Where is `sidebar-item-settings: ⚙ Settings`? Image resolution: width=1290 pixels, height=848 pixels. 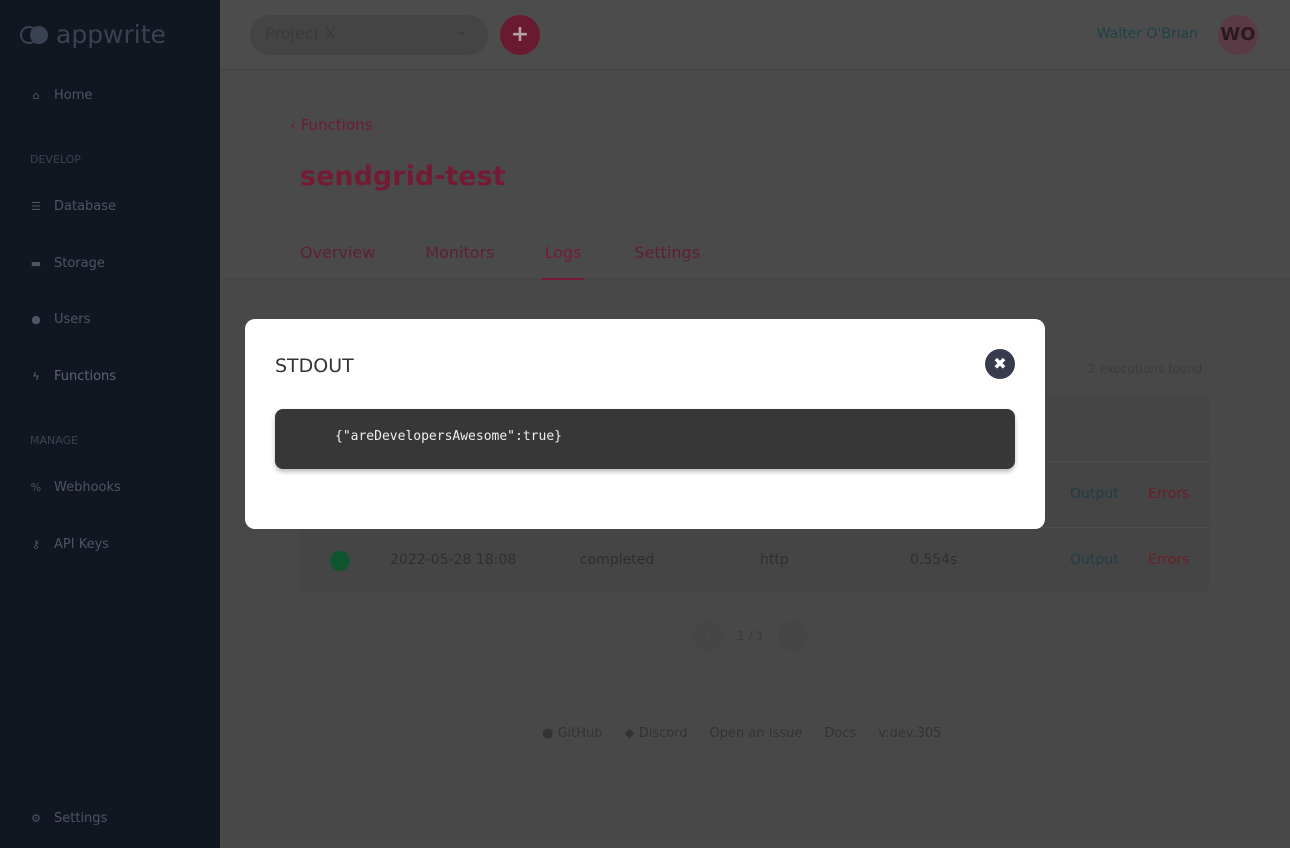 sidebar-item-settings: ⚙ Settings is located at coordinates (68, 818).